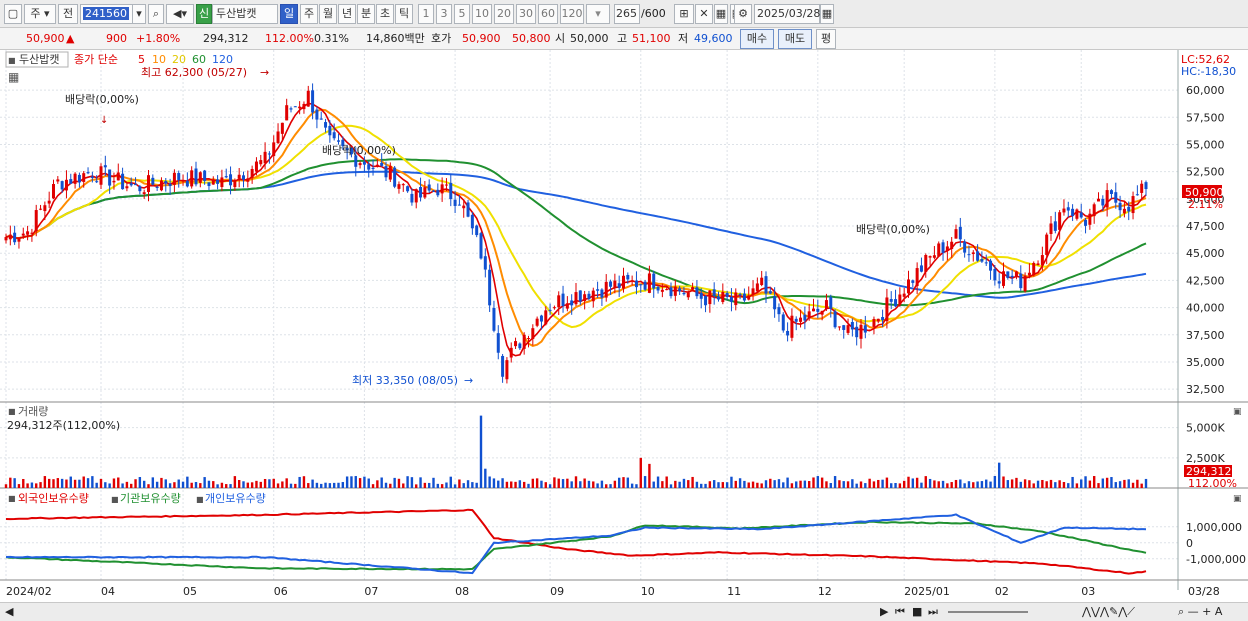  I want to click on zoom-icon: ⊞, so click(684, 14).